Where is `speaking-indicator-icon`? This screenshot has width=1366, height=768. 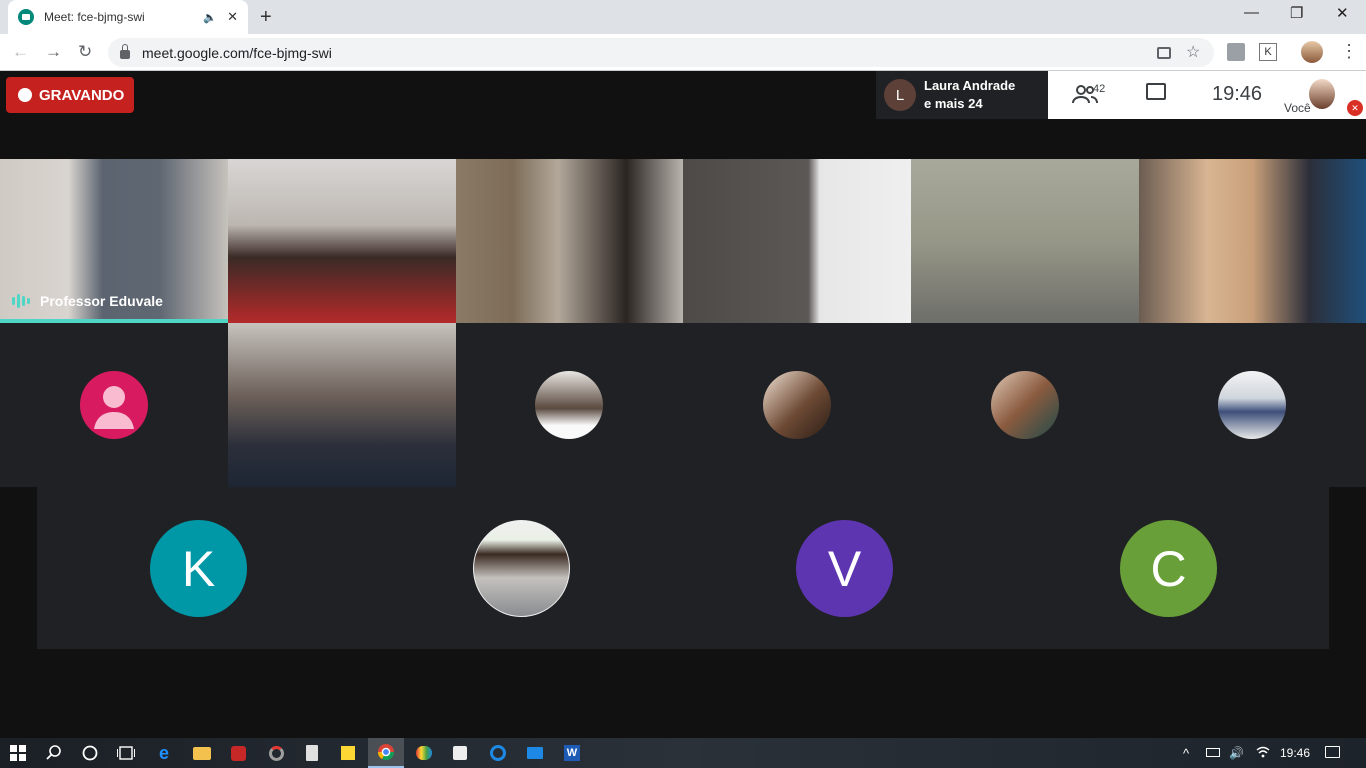 speaking-indicator-icon is located at coordinates (21, 301).